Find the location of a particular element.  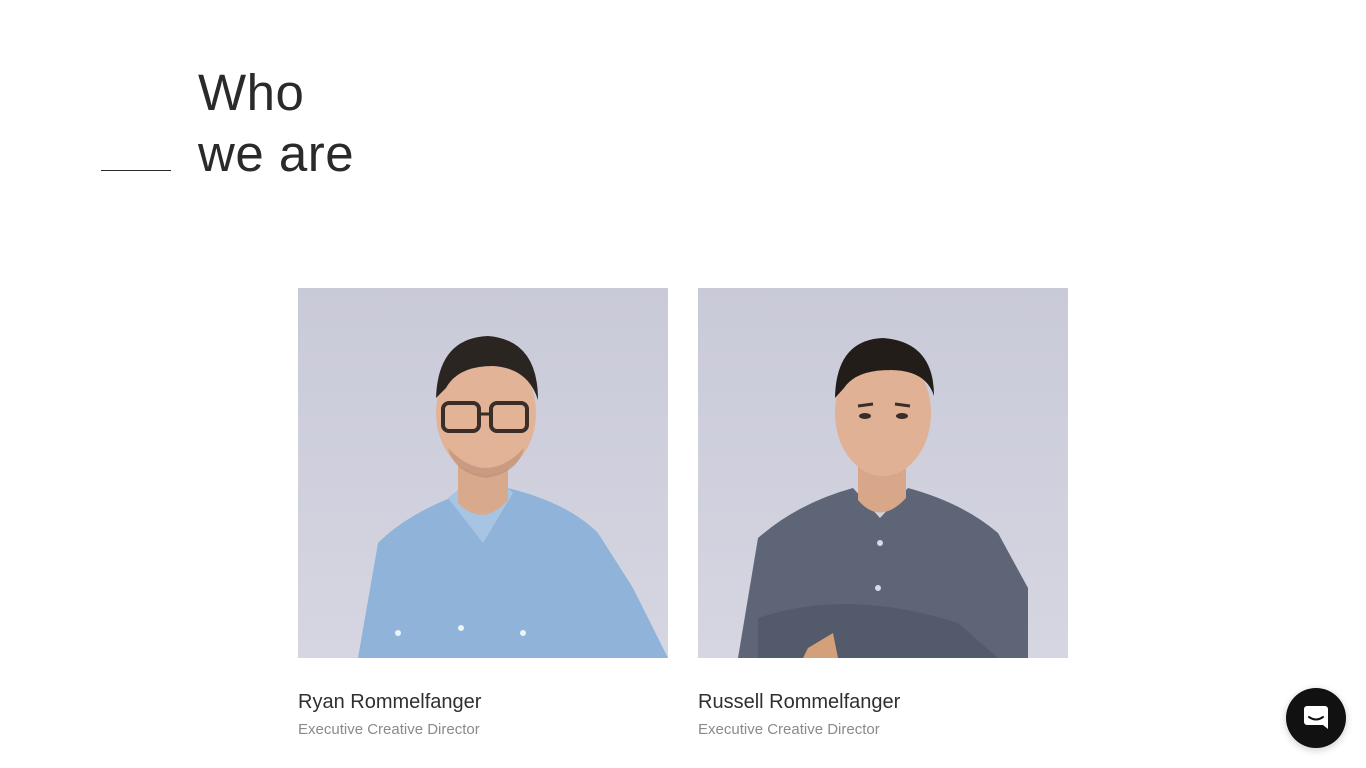

heading-line-2: we are is located at coordinates (276, 153).